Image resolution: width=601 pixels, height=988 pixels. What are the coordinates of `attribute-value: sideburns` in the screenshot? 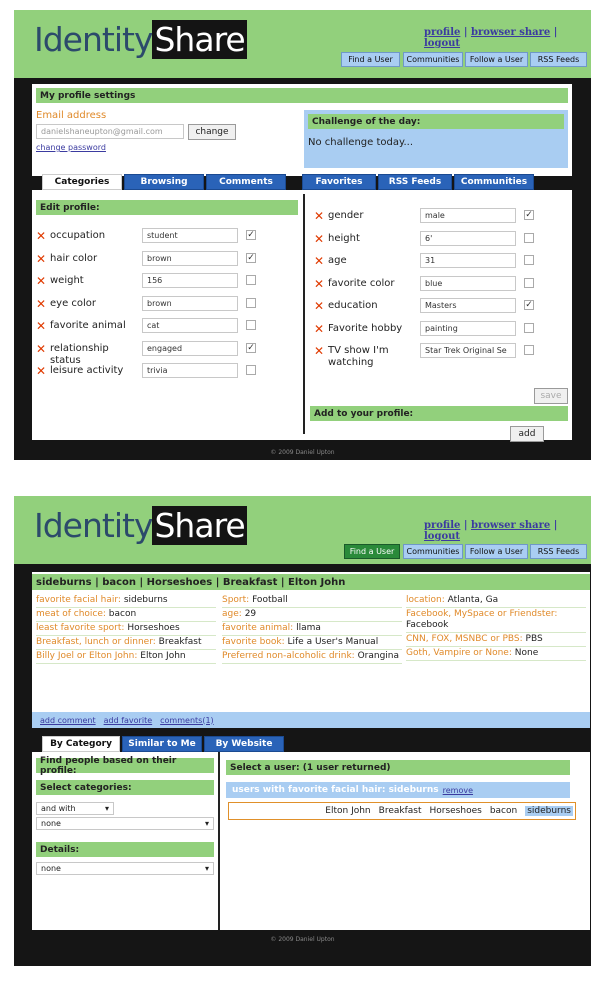 It's located at (145, 600).